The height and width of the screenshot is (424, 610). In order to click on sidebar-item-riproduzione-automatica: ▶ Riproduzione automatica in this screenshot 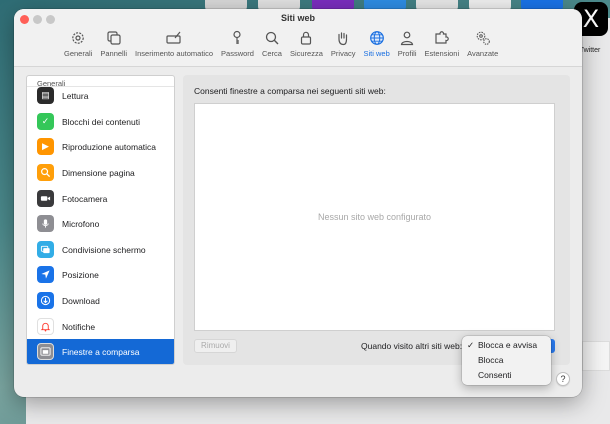, I will do `click(100, 147)`.